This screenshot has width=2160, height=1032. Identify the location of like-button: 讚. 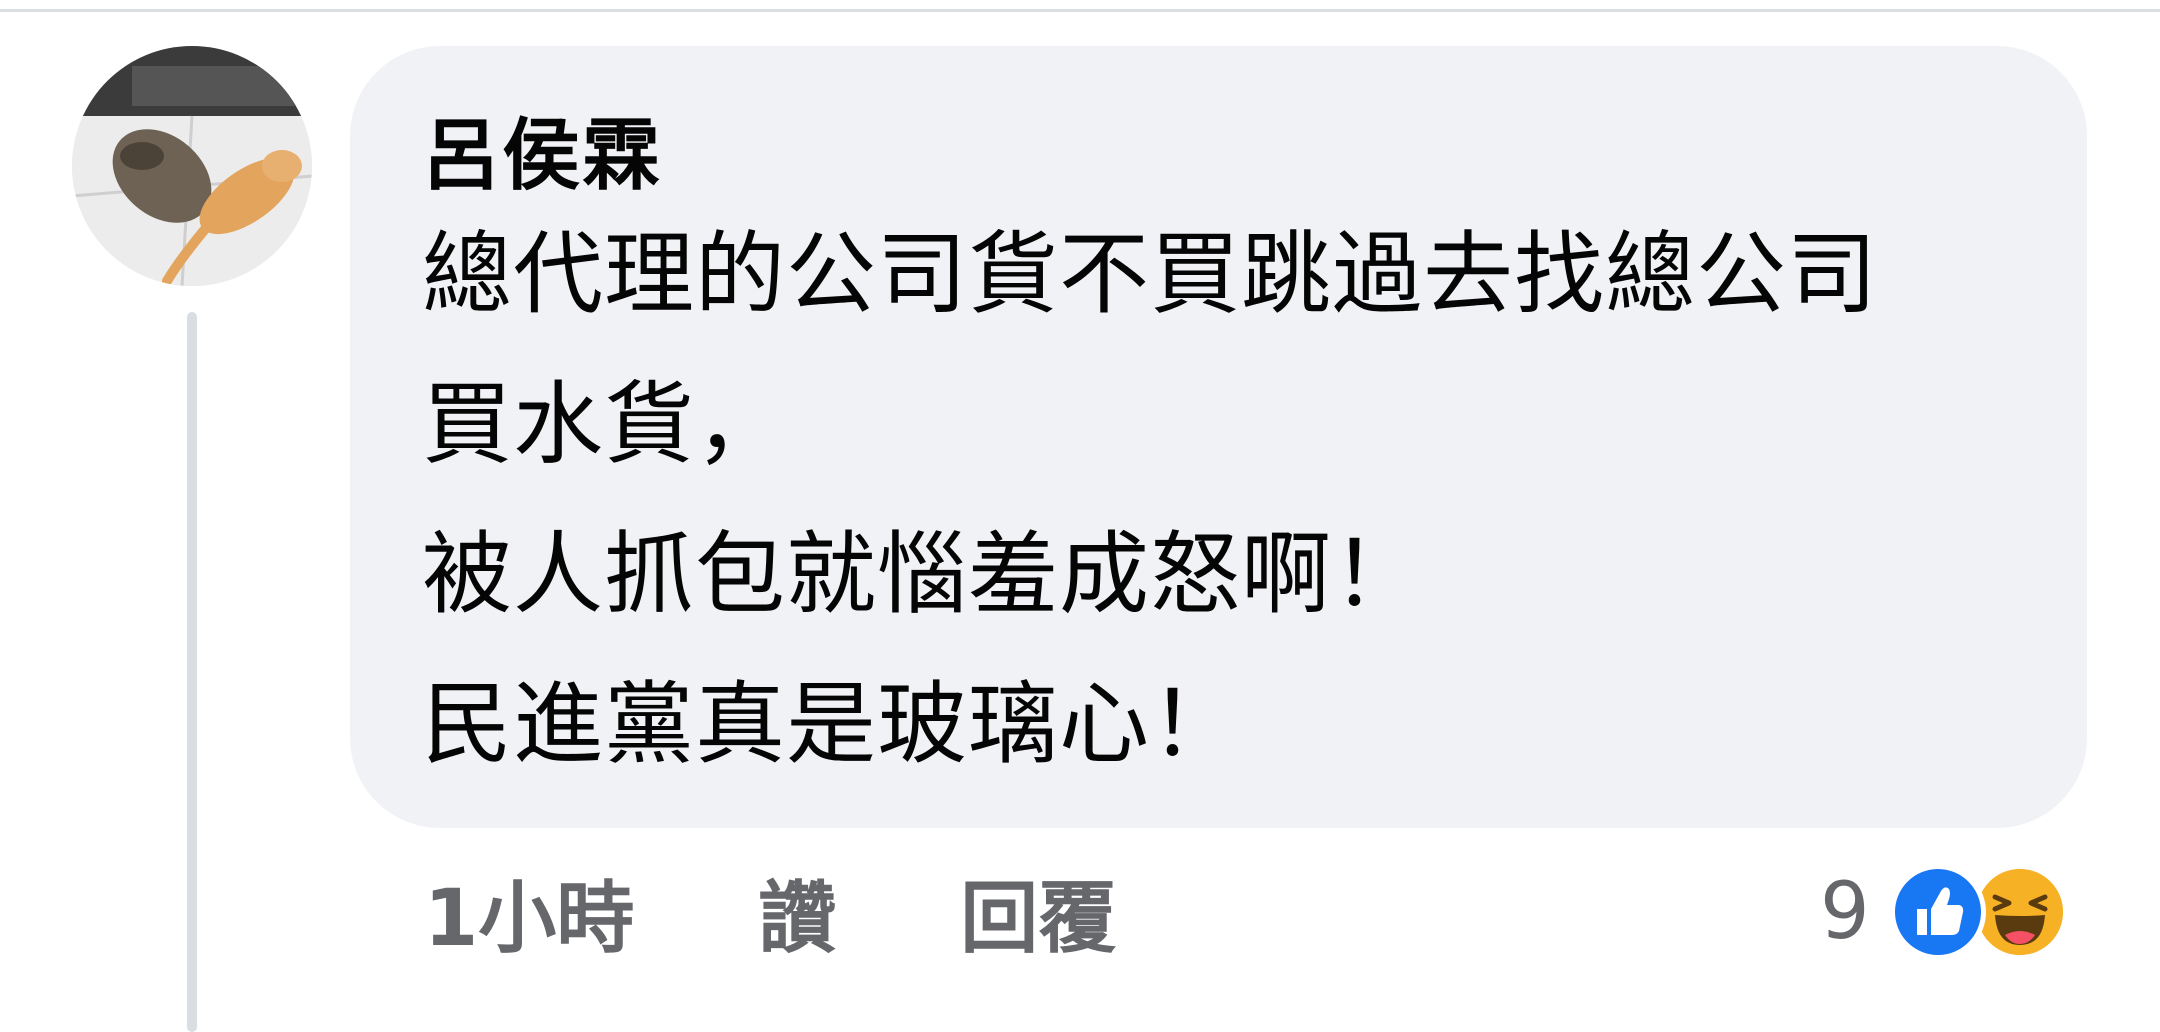
(797, 912).